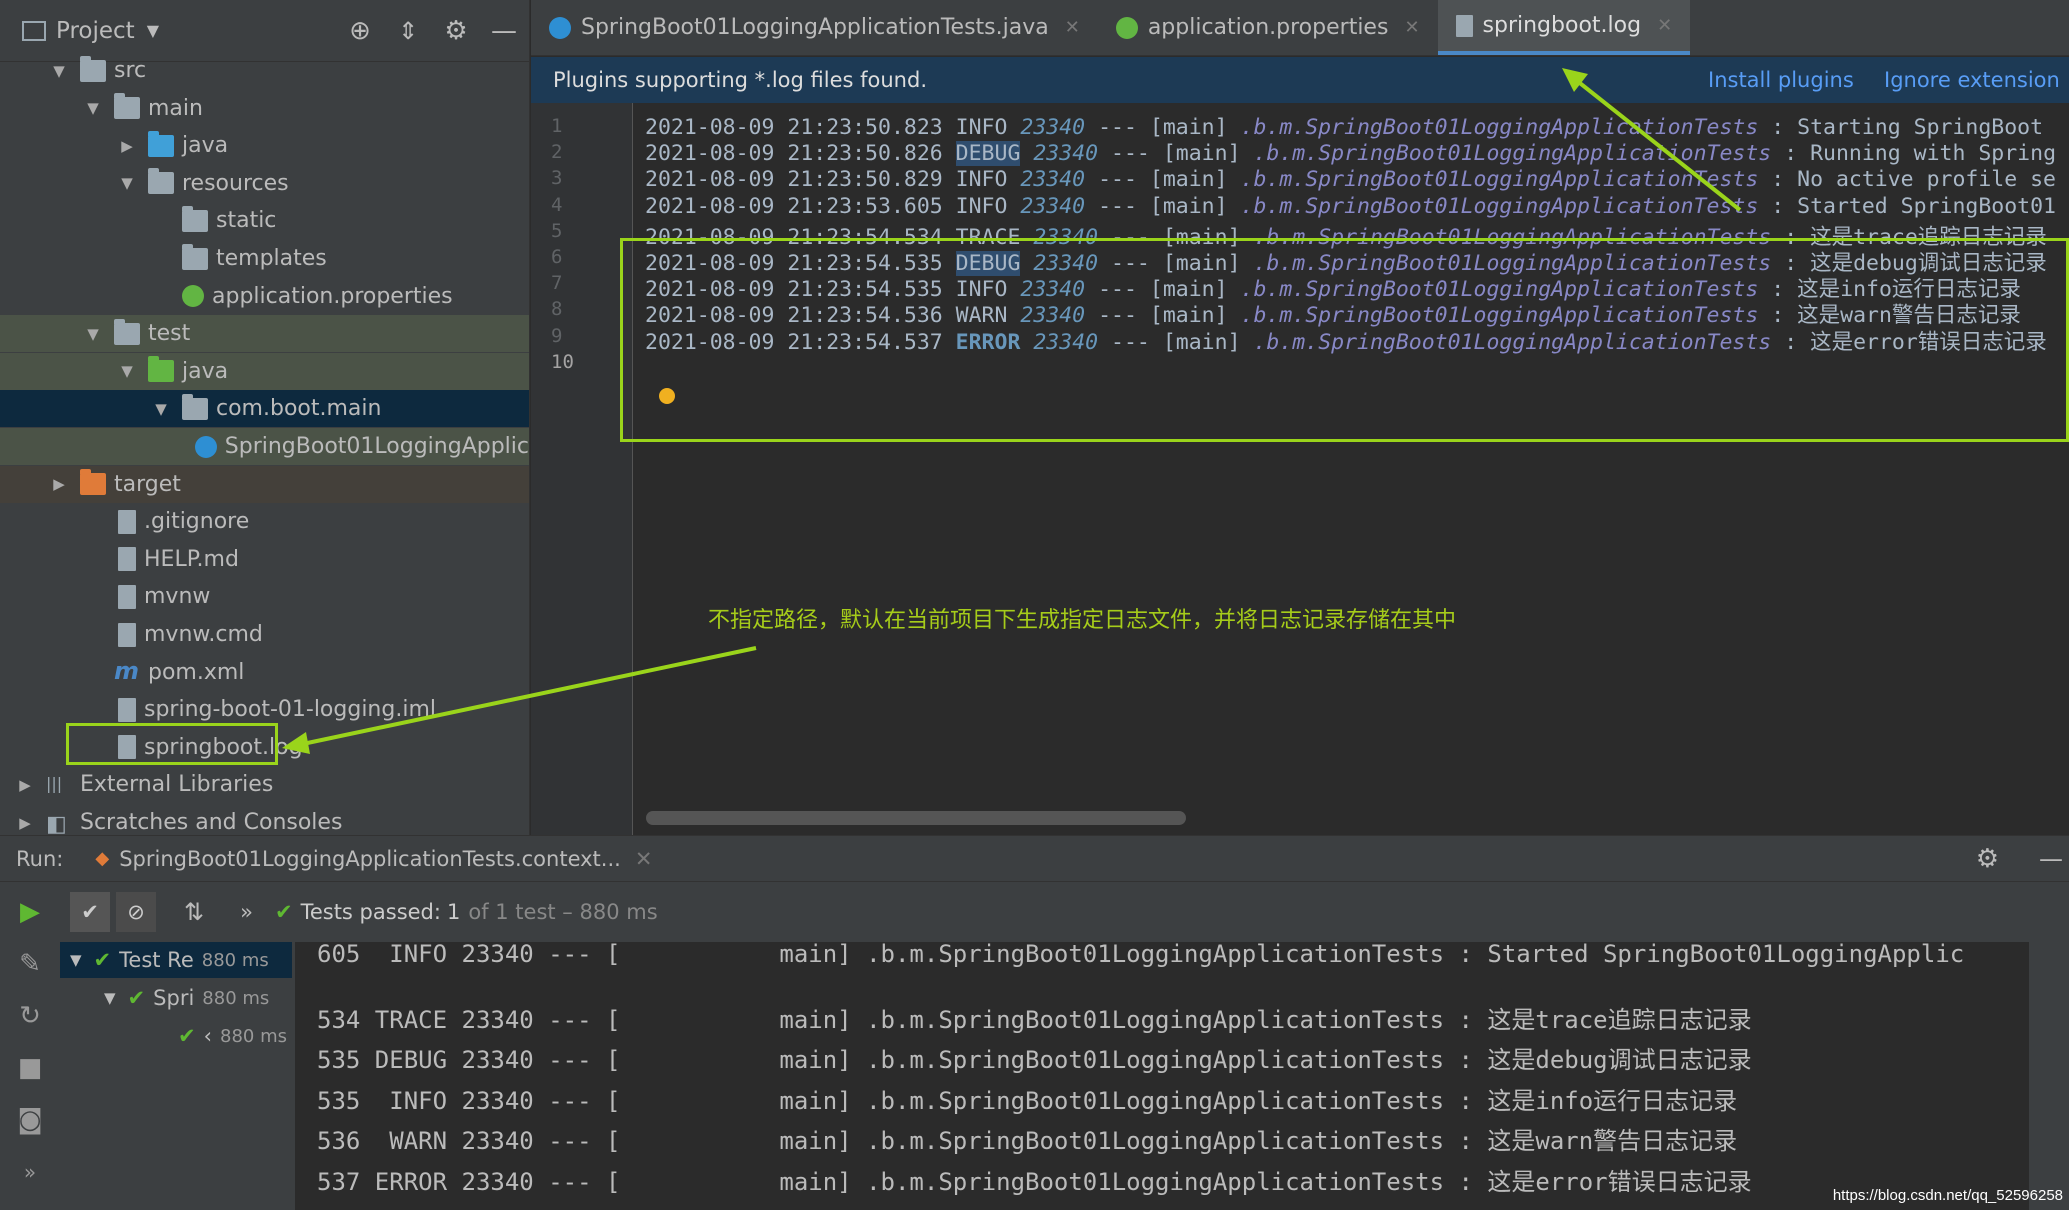  I want to click on arrow-to-log-file, so click(527, 696).